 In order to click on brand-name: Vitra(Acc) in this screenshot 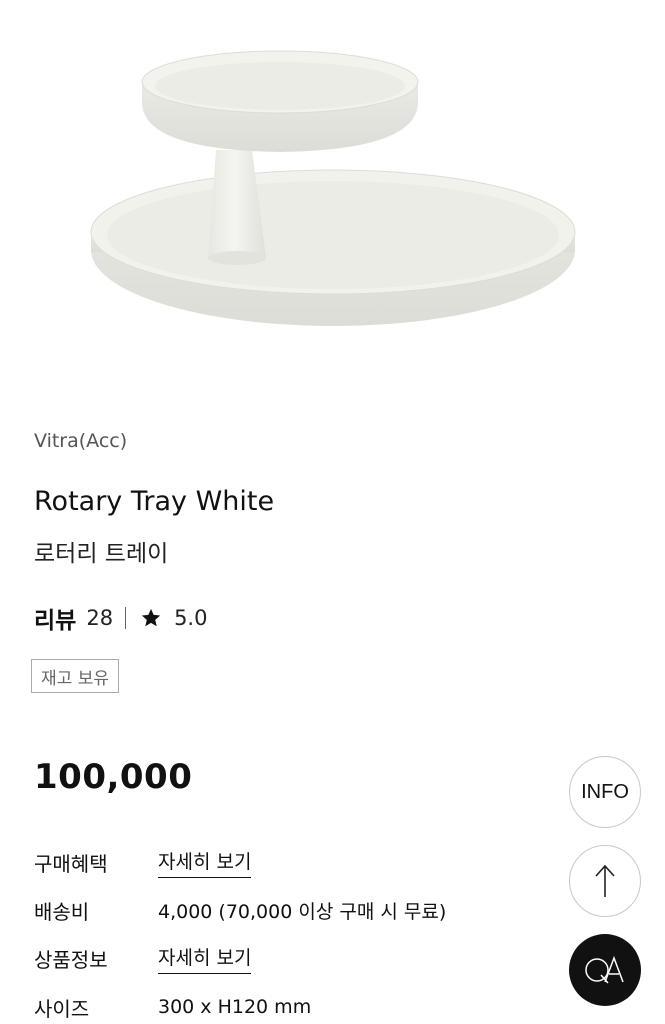, I will do `click(80, 441)`.